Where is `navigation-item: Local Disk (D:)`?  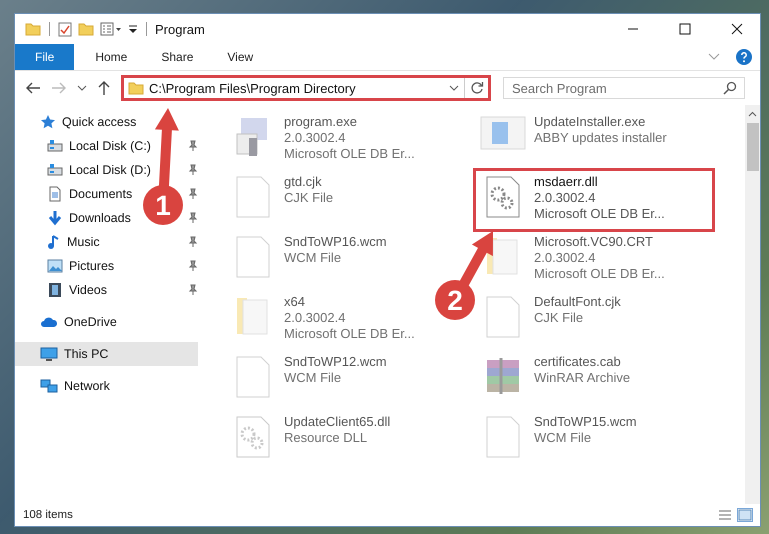 navigation-item: Local Disk (D:) is located at coordinates (89, 170).